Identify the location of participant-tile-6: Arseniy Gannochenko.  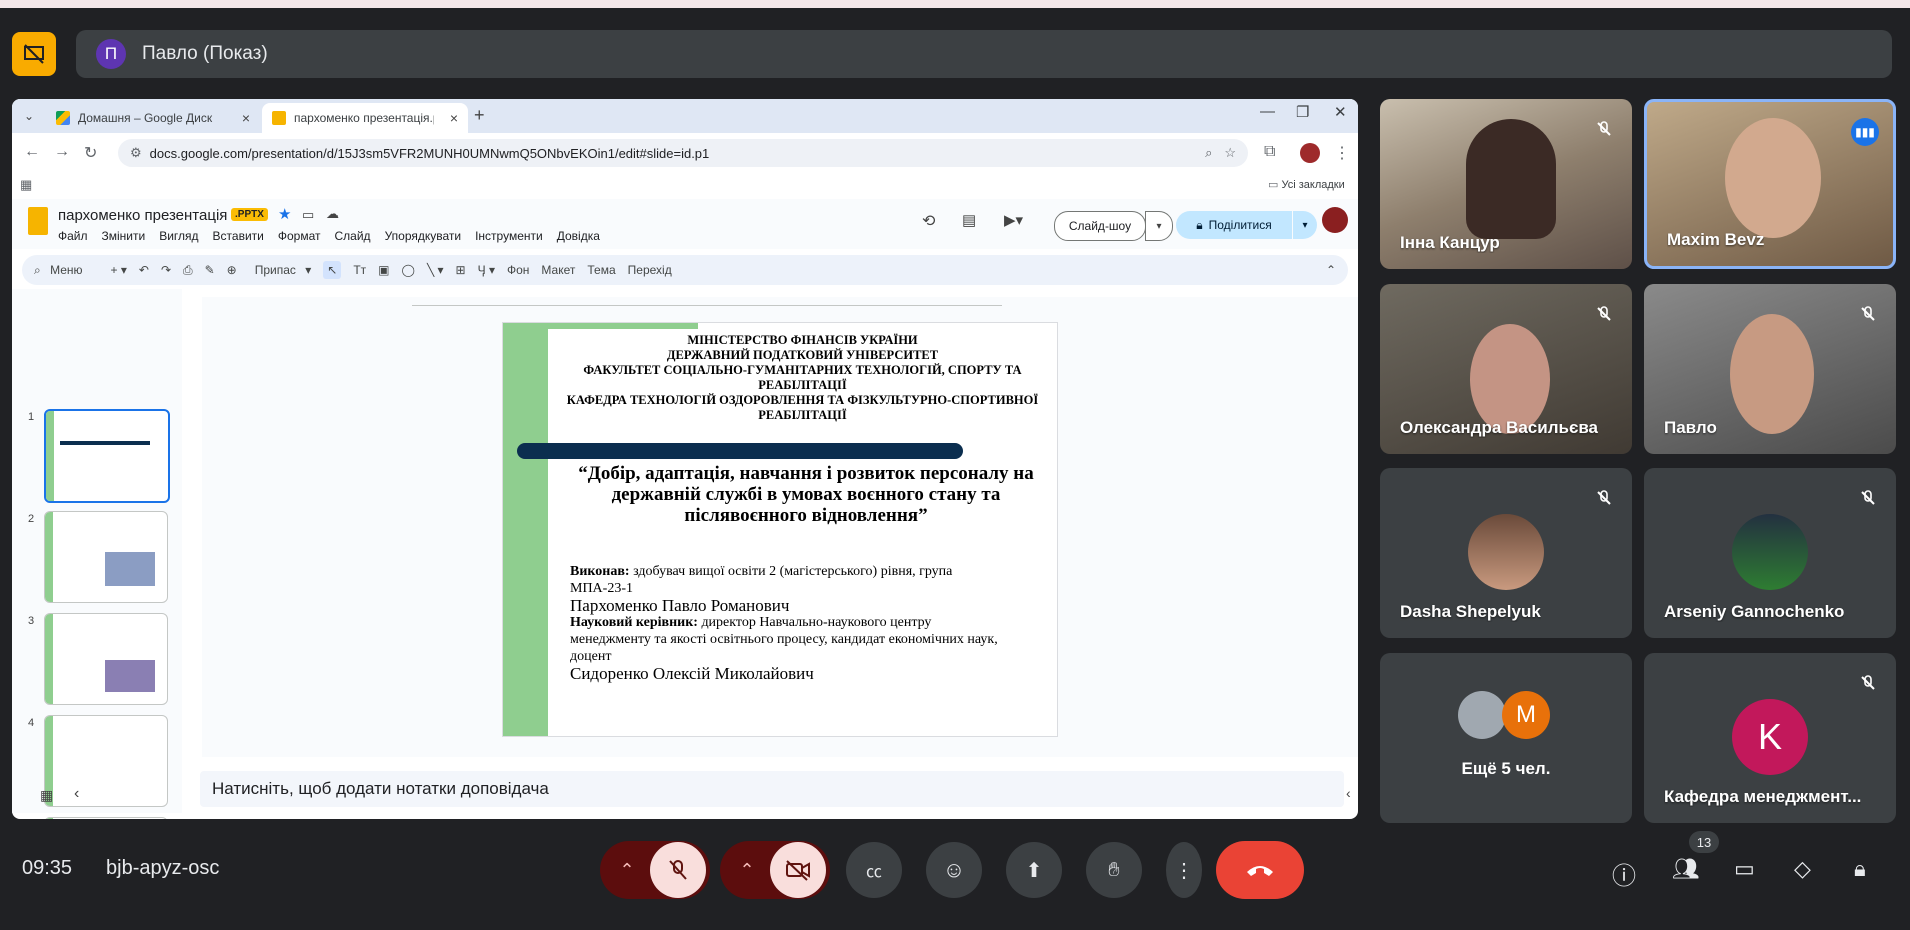
(1770, 553).